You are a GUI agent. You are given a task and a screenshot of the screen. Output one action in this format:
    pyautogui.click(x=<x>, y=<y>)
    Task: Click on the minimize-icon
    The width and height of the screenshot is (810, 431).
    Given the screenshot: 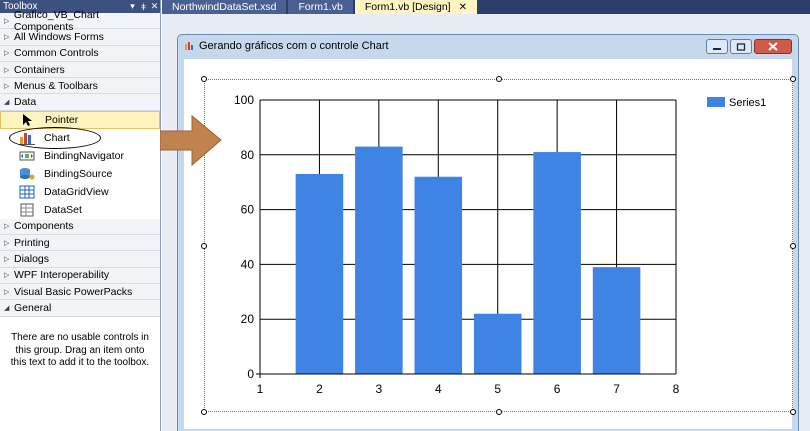 What is the action you would take?
    pyautogui.click(x=717, y=48)
    